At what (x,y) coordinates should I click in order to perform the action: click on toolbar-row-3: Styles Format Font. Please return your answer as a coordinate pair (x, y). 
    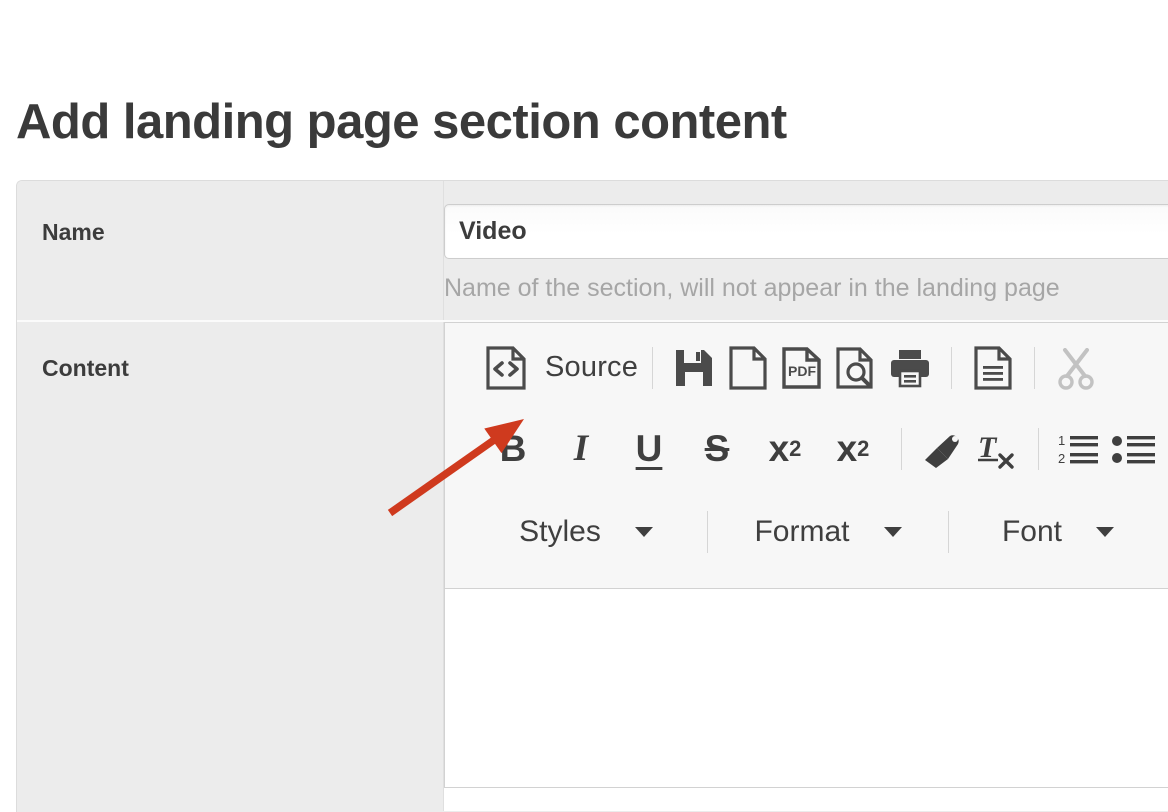
    Looking at the image, I should click on (806, 532).